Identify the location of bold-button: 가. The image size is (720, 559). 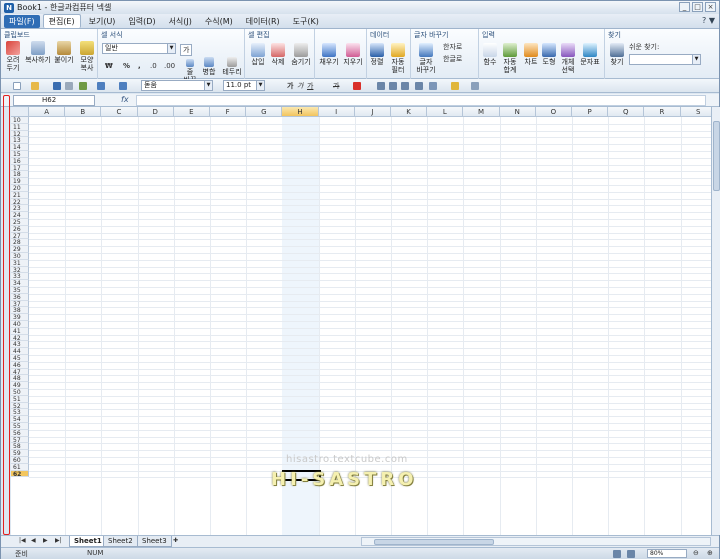
(290, 86).